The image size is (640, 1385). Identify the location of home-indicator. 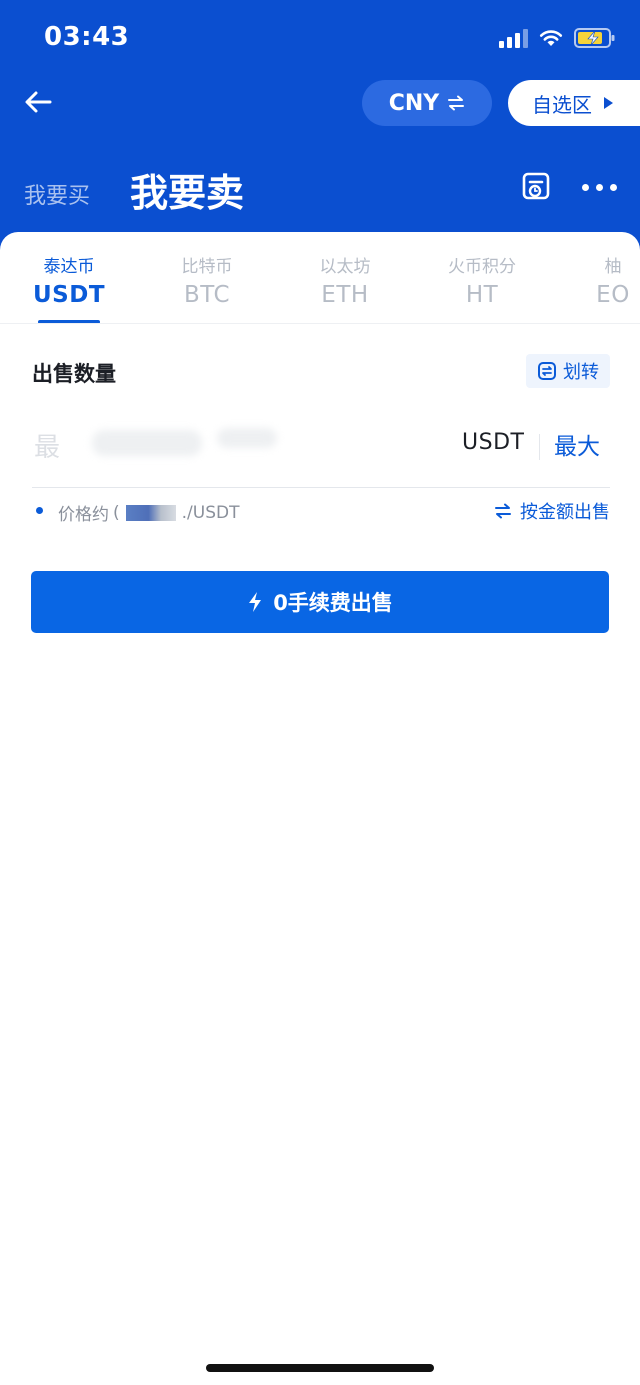
(320, 1368).